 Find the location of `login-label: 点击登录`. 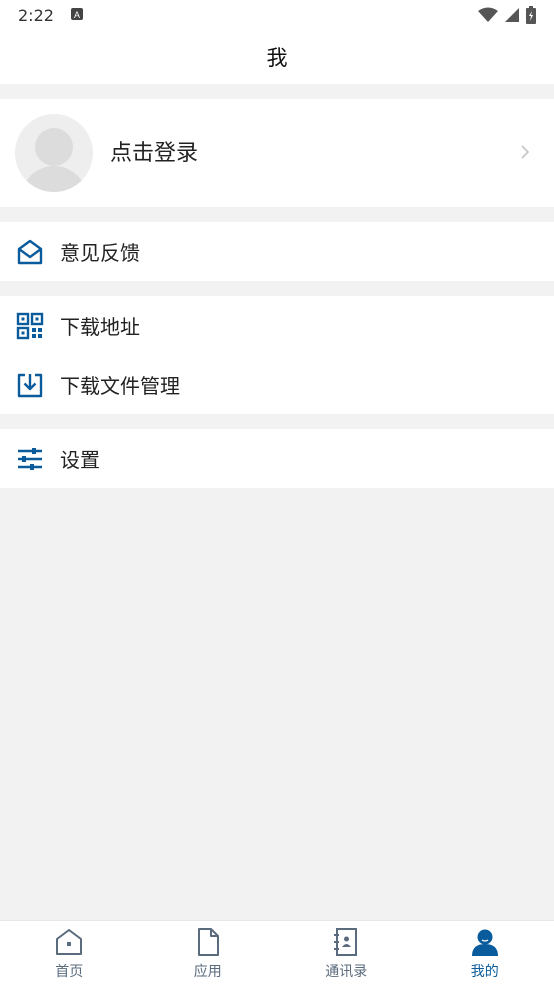

login-label: 点击登录 is located at coordinates (154, 153).